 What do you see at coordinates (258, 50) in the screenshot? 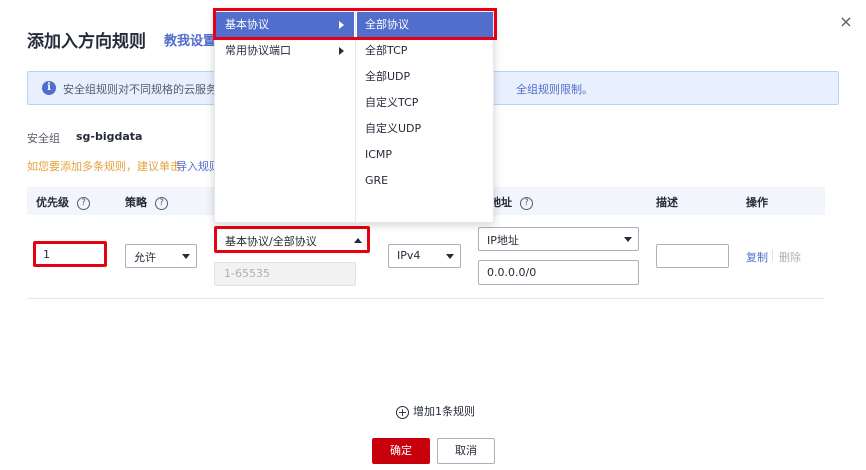
I see `menu-item-label: 常用协议端口` at bounding box center [258, 50].